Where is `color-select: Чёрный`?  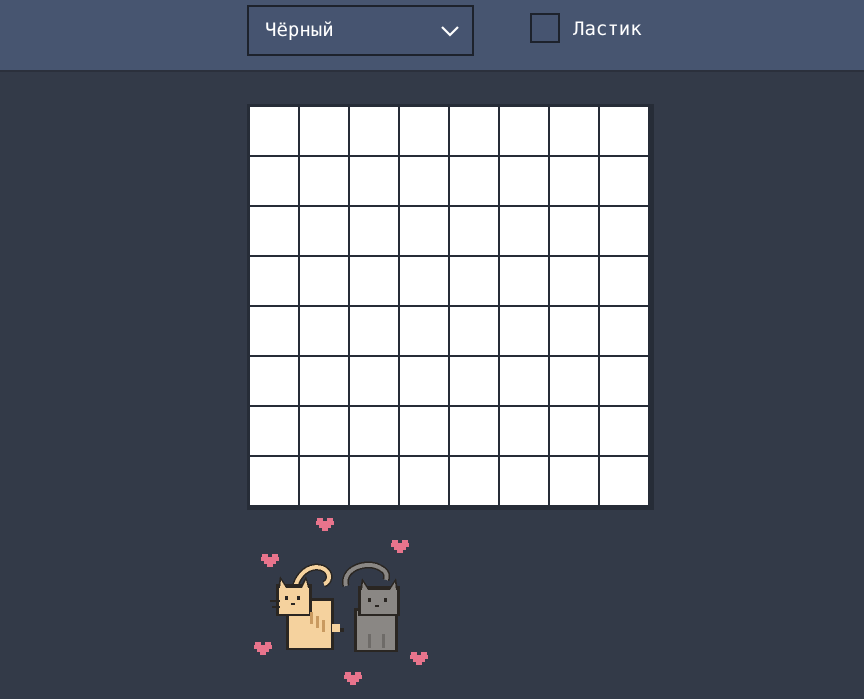 color-select: Чёрный is located at coordinates (360, 30).